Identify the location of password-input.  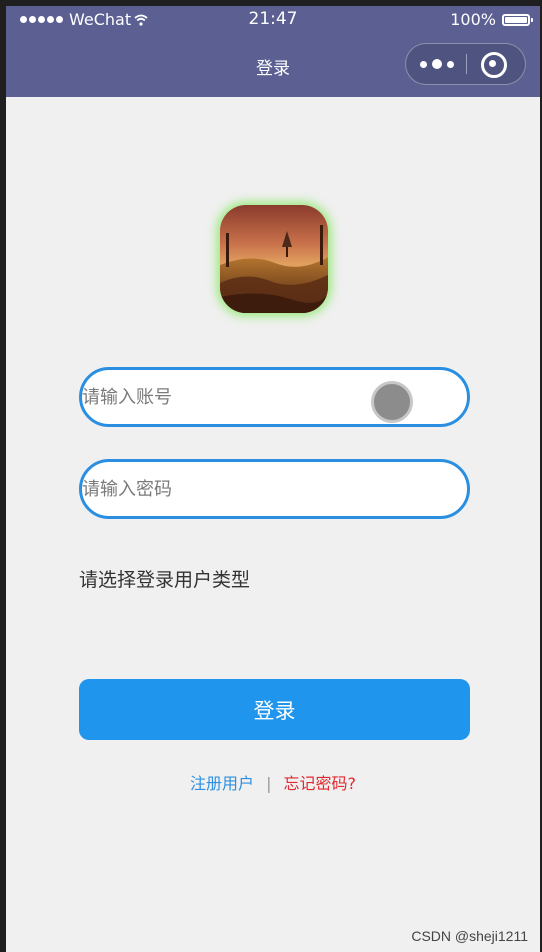
(274, 489).